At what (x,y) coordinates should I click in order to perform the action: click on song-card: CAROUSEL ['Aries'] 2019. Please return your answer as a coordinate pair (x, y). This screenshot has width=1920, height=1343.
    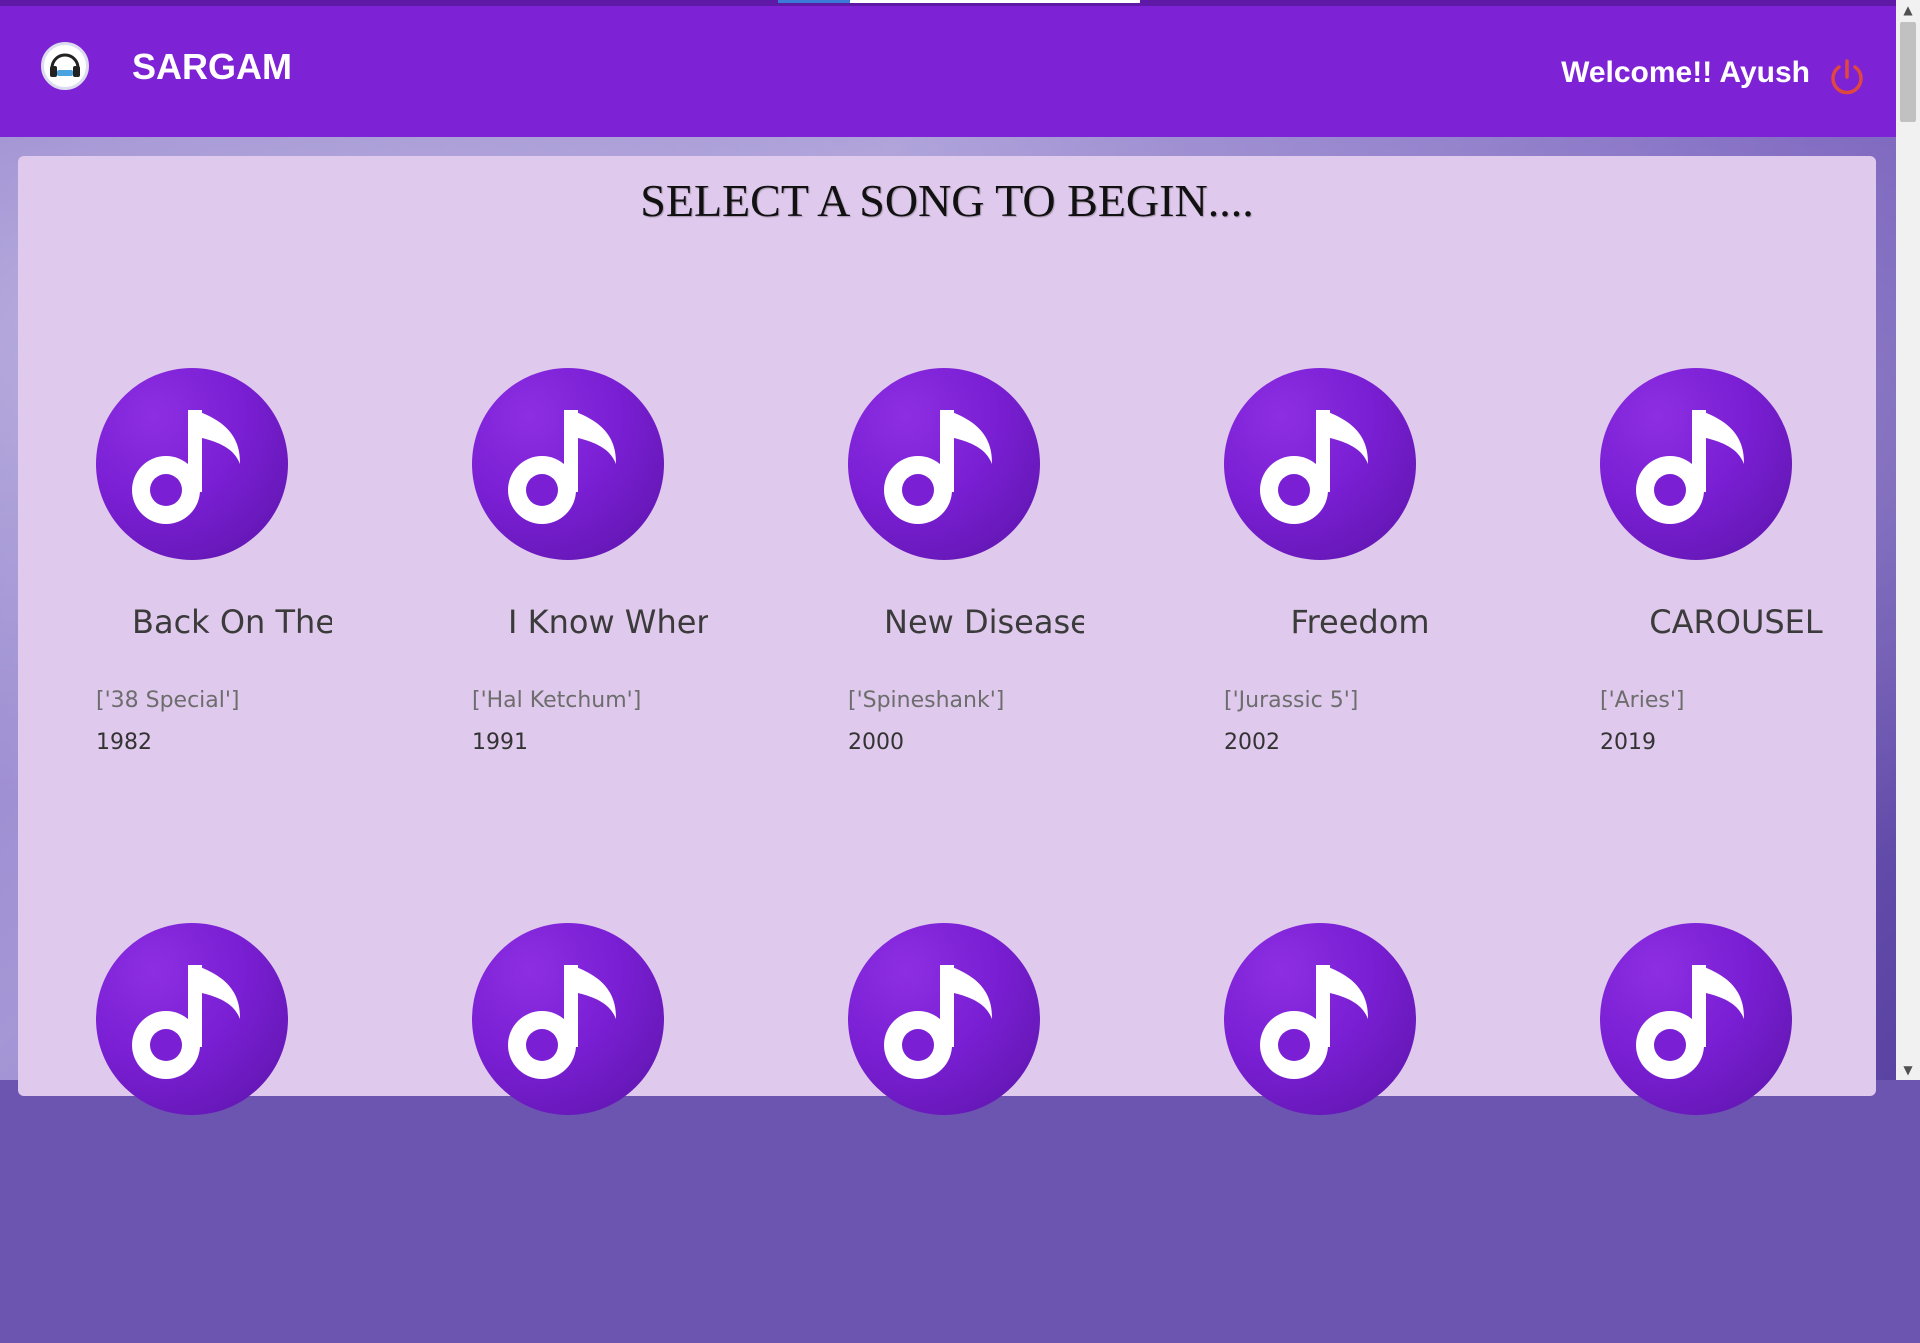
    Looking at the image, I should click on (1710, 578).